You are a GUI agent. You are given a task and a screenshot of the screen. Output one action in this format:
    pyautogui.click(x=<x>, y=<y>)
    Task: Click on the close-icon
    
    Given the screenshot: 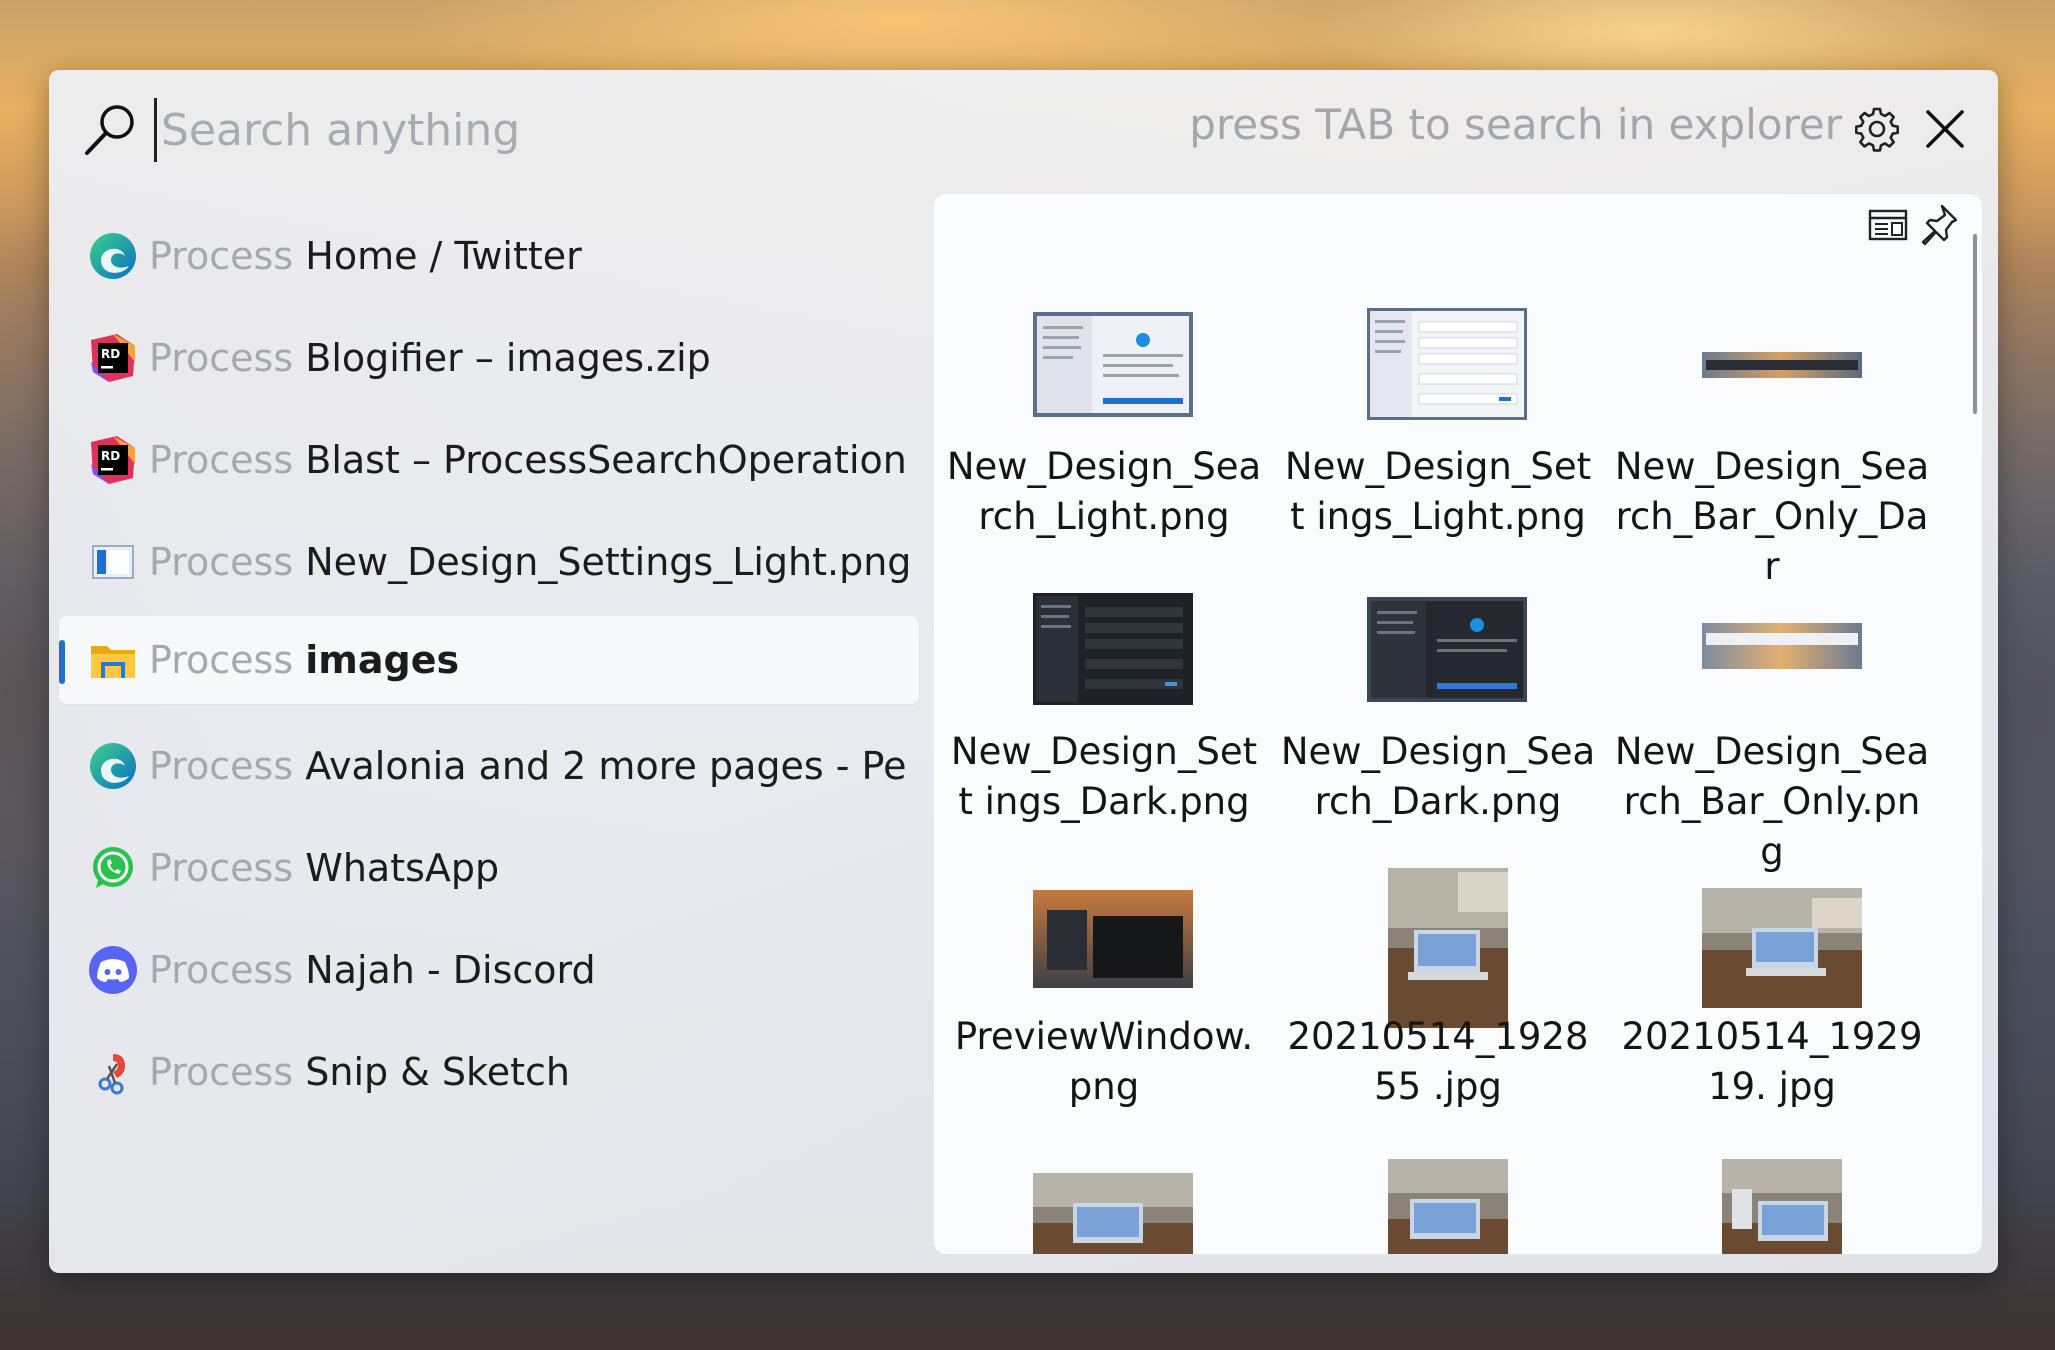 What is the action you would take?
    pyautogui.click(x=1945, y=129)
    